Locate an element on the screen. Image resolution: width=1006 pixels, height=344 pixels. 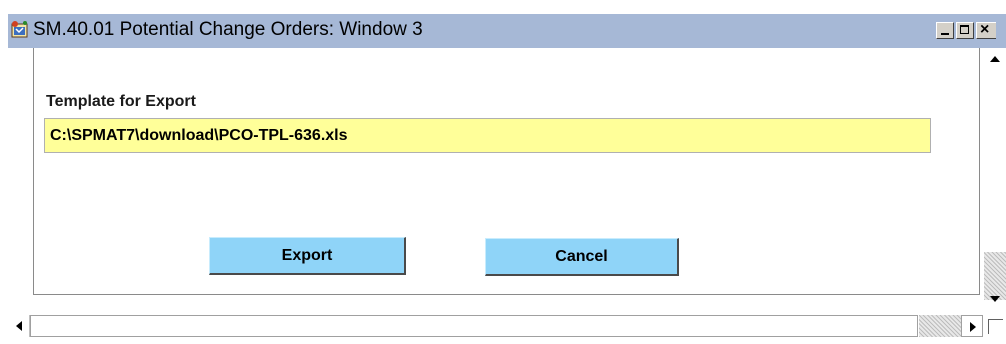
maximize-button is located at coordinates (965, 30).